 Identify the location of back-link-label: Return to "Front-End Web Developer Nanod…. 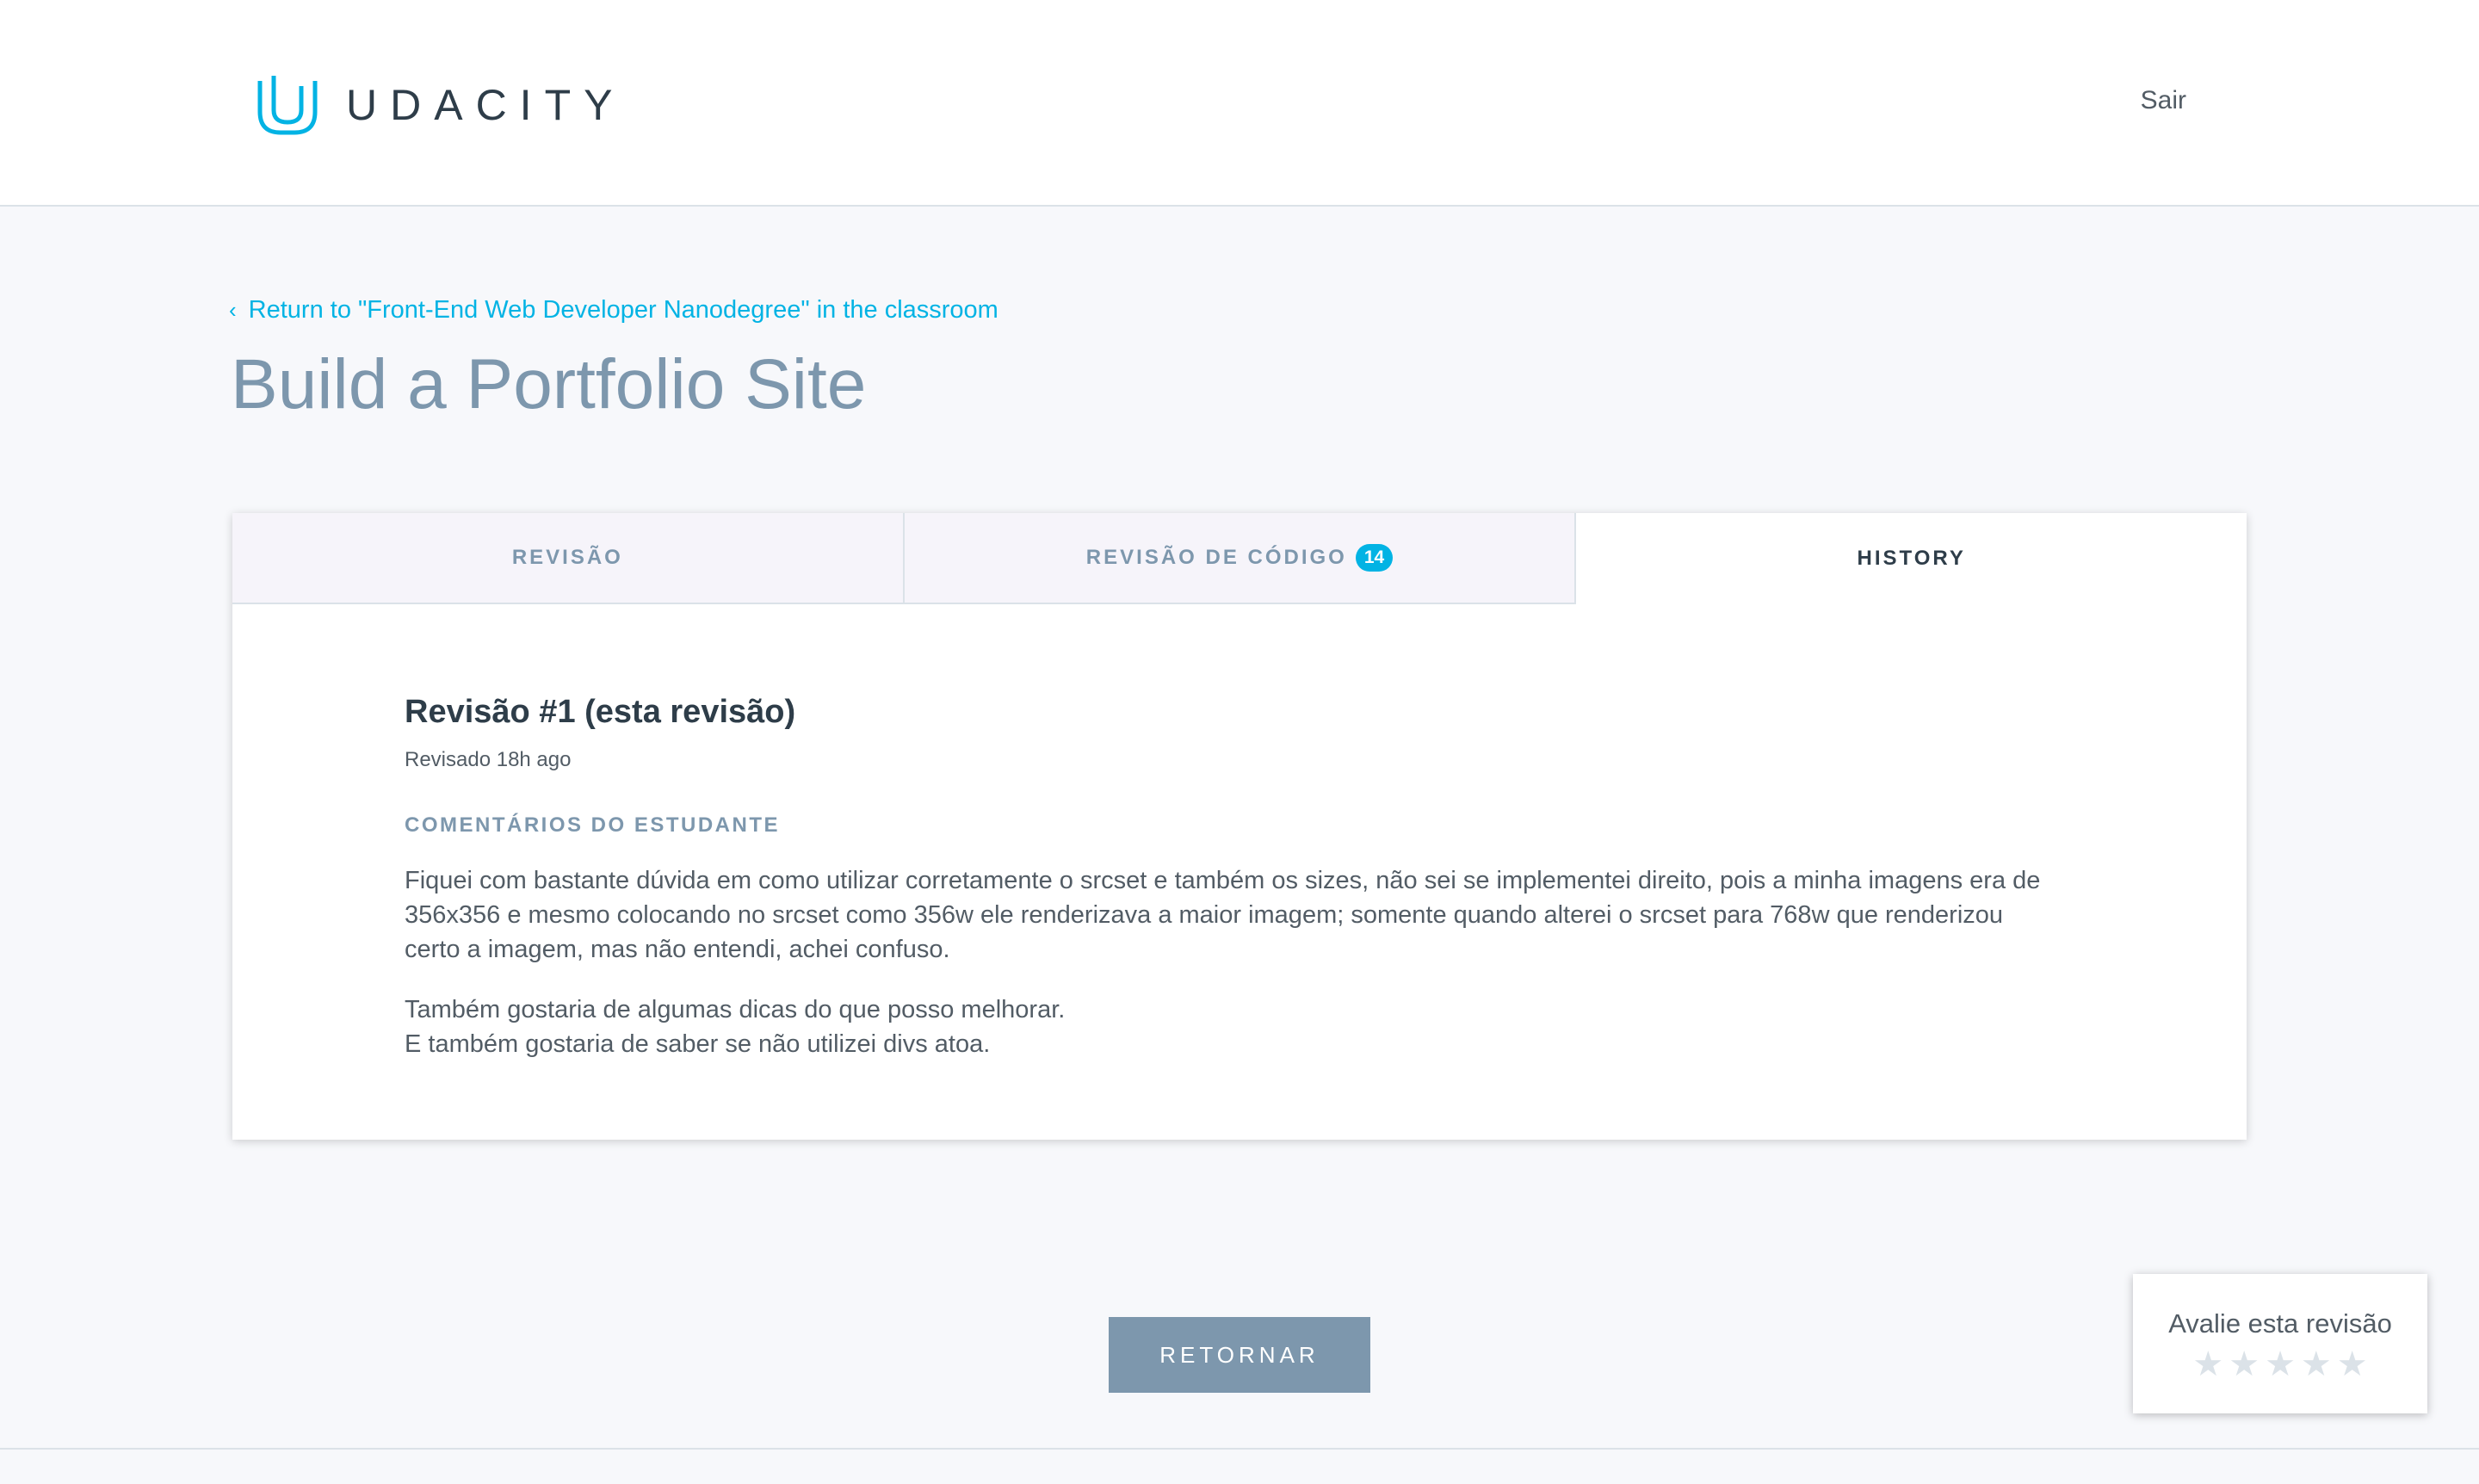
(623, 310).